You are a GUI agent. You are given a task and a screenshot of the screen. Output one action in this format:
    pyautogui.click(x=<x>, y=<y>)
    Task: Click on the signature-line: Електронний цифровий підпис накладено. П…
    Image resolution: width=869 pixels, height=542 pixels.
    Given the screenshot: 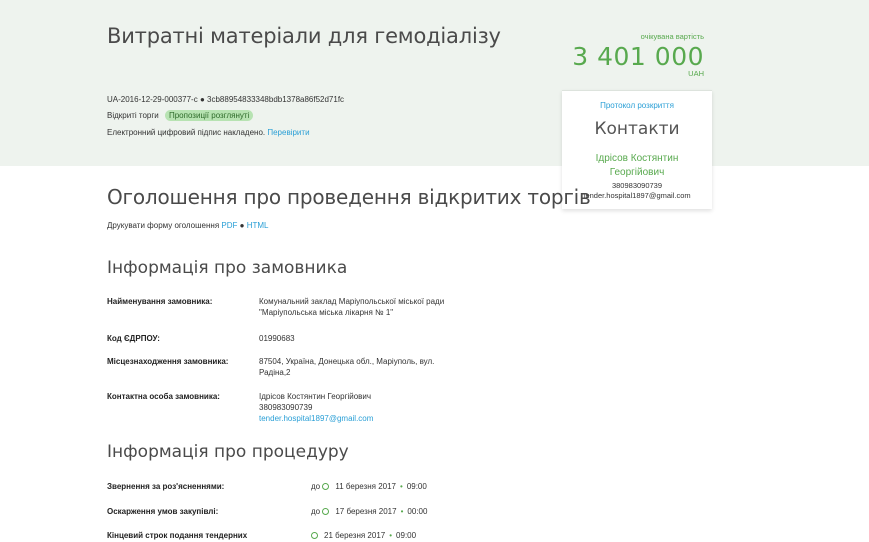 What is the action you would take?
    pyautogui.click(x=208, y=132)
    